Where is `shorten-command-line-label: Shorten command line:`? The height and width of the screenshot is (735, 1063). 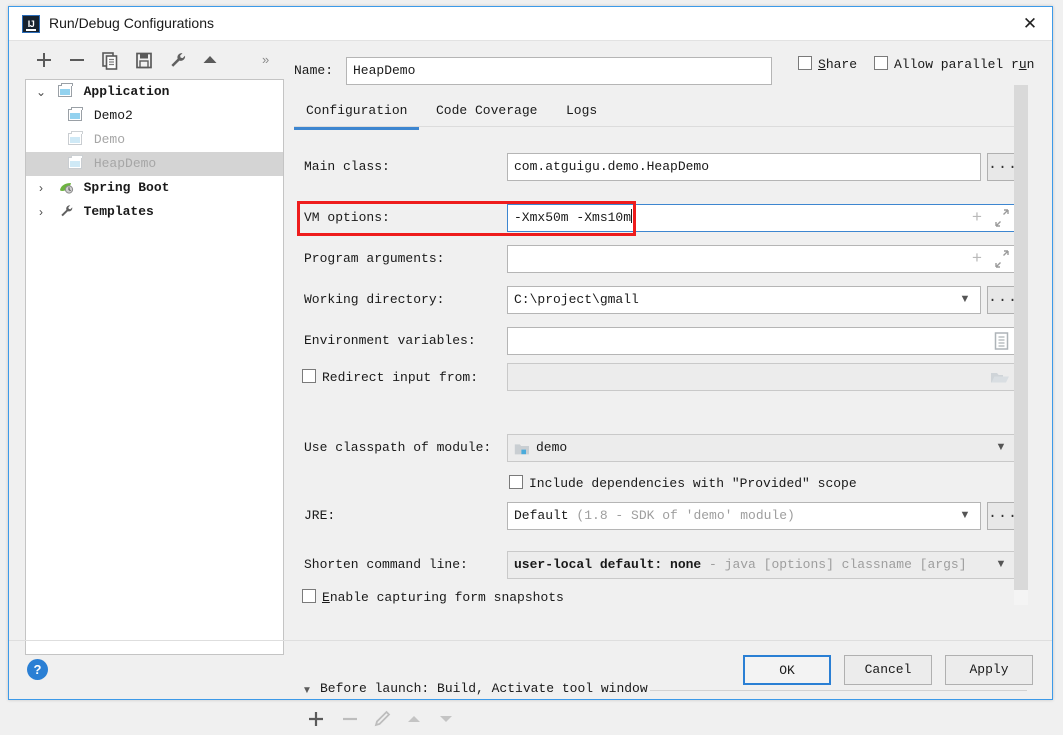 shorten-command-line-label: Shorten command line: is located at coordinates (386, 564).